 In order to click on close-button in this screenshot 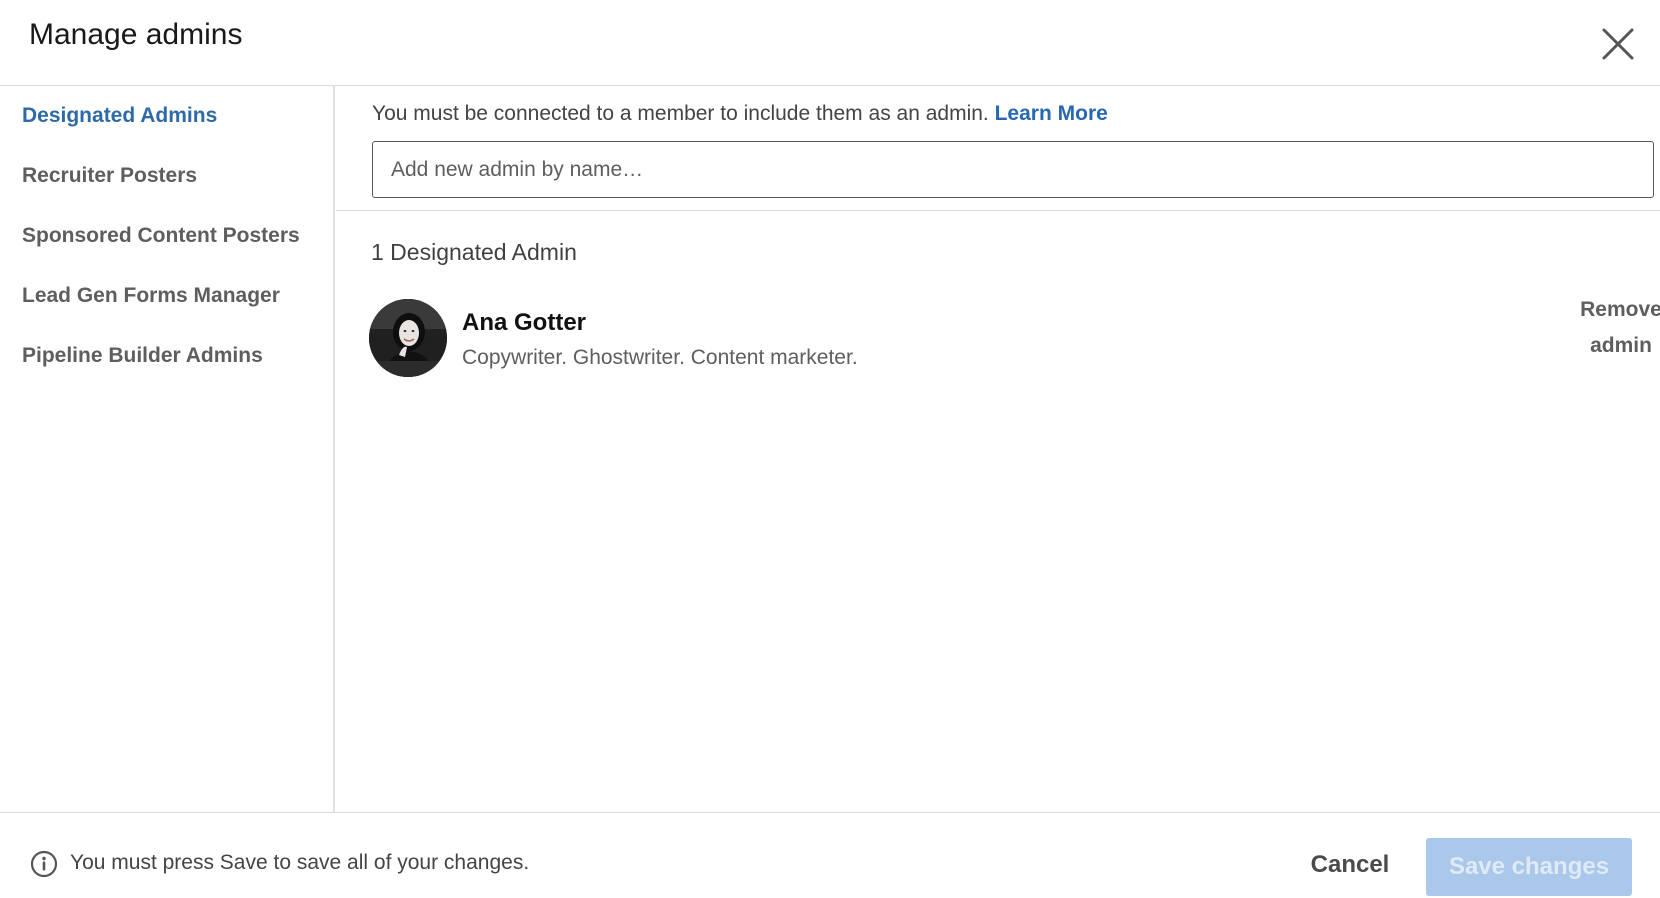, I will do `click(1618, 44)`.